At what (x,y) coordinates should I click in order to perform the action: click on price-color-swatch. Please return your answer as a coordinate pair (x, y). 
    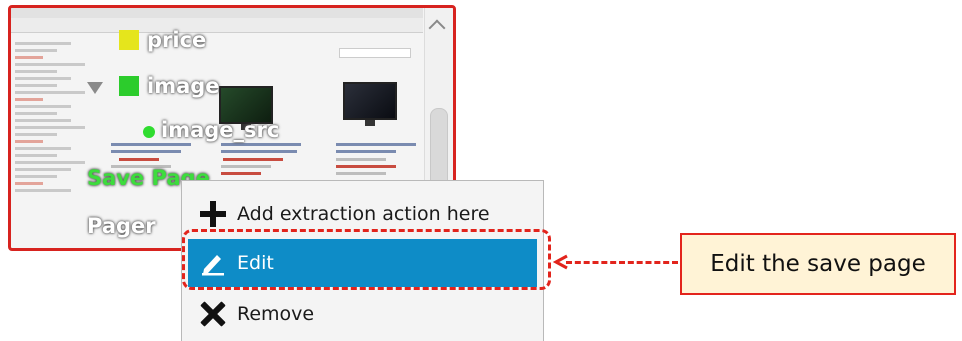
    Looking at the image, I should click on (129, 40).